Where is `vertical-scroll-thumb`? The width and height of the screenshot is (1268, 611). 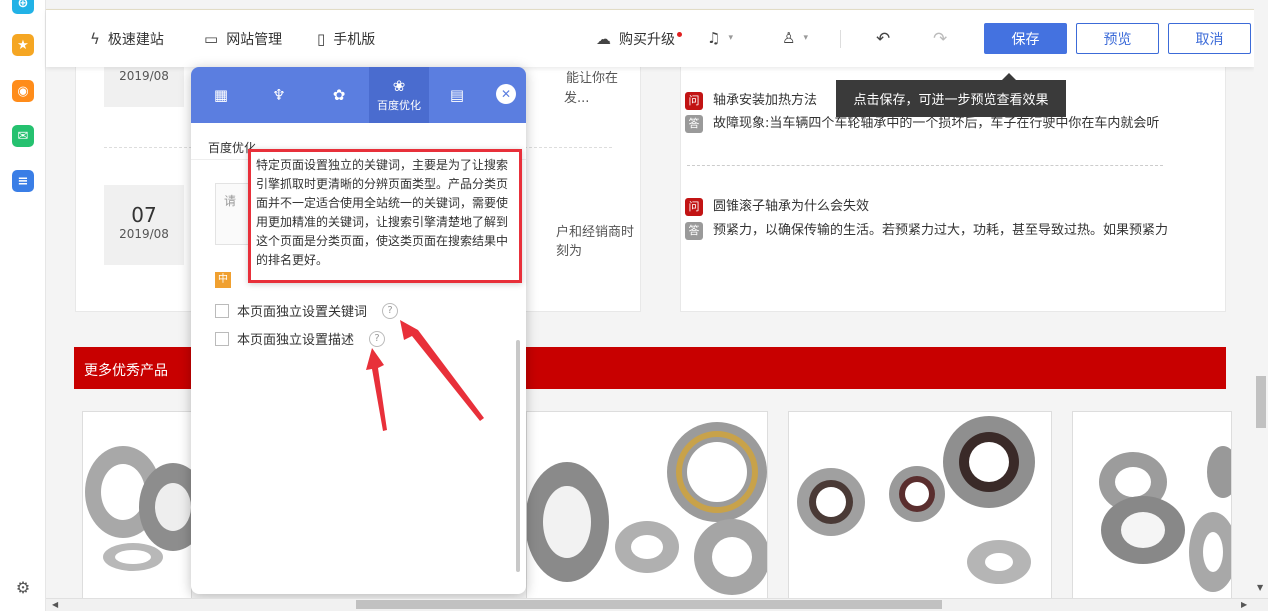 vertical-scroll-thumb is located at coordinates (1261, 402).